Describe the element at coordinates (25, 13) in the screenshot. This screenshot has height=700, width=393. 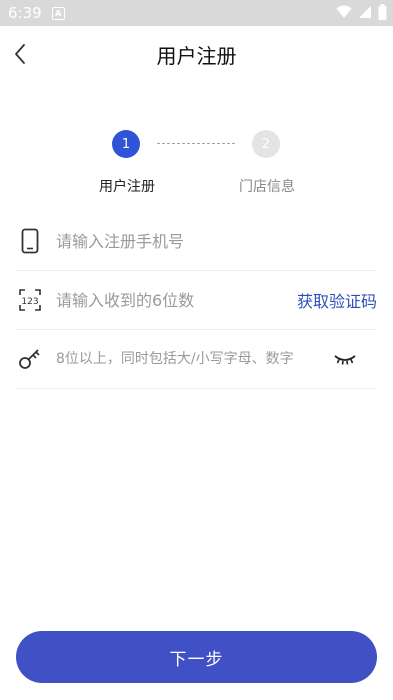
I see `status-time: 6:39` at that location.